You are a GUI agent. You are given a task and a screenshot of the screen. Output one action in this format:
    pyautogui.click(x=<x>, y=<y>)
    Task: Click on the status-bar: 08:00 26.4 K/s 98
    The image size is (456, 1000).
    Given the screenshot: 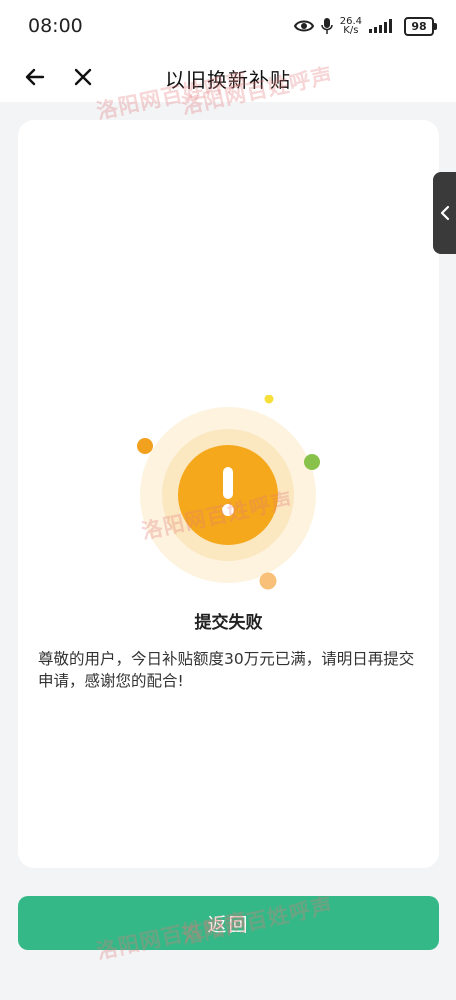 What is the action you would take?
    pyautogui.click(x=228, y=26)
    